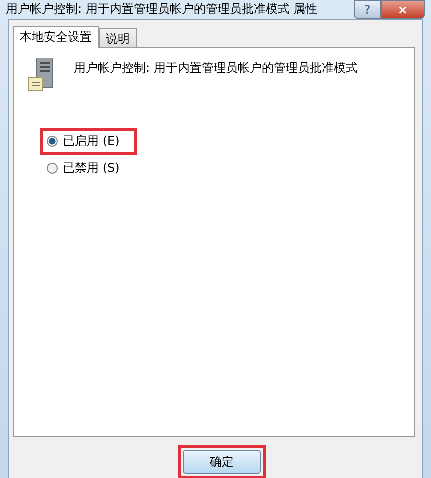 Image resolution: width=431 pixels, height=478 pixels. What do you see at coordinates (162, 9) in the screenshot?
I see `window-title: 用户帐户控制: 用于内置管理员帐户的管理员批准模式 属性` at bounding box center [162, 9].